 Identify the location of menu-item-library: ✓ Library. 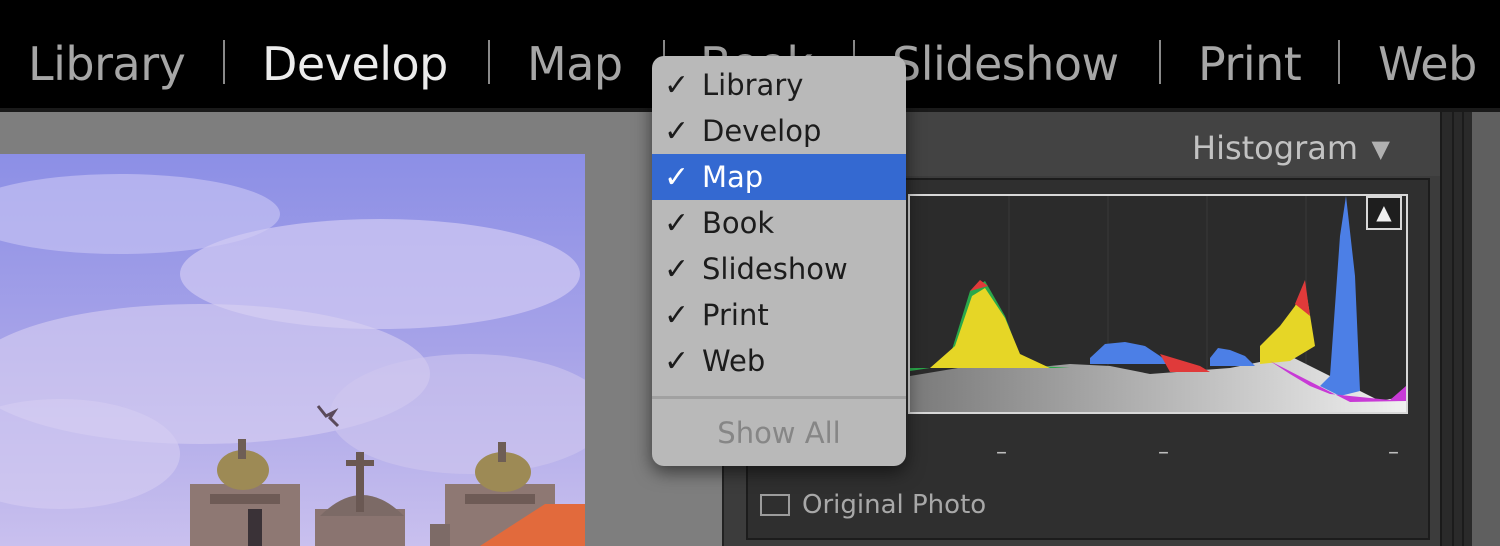
(779, 85).